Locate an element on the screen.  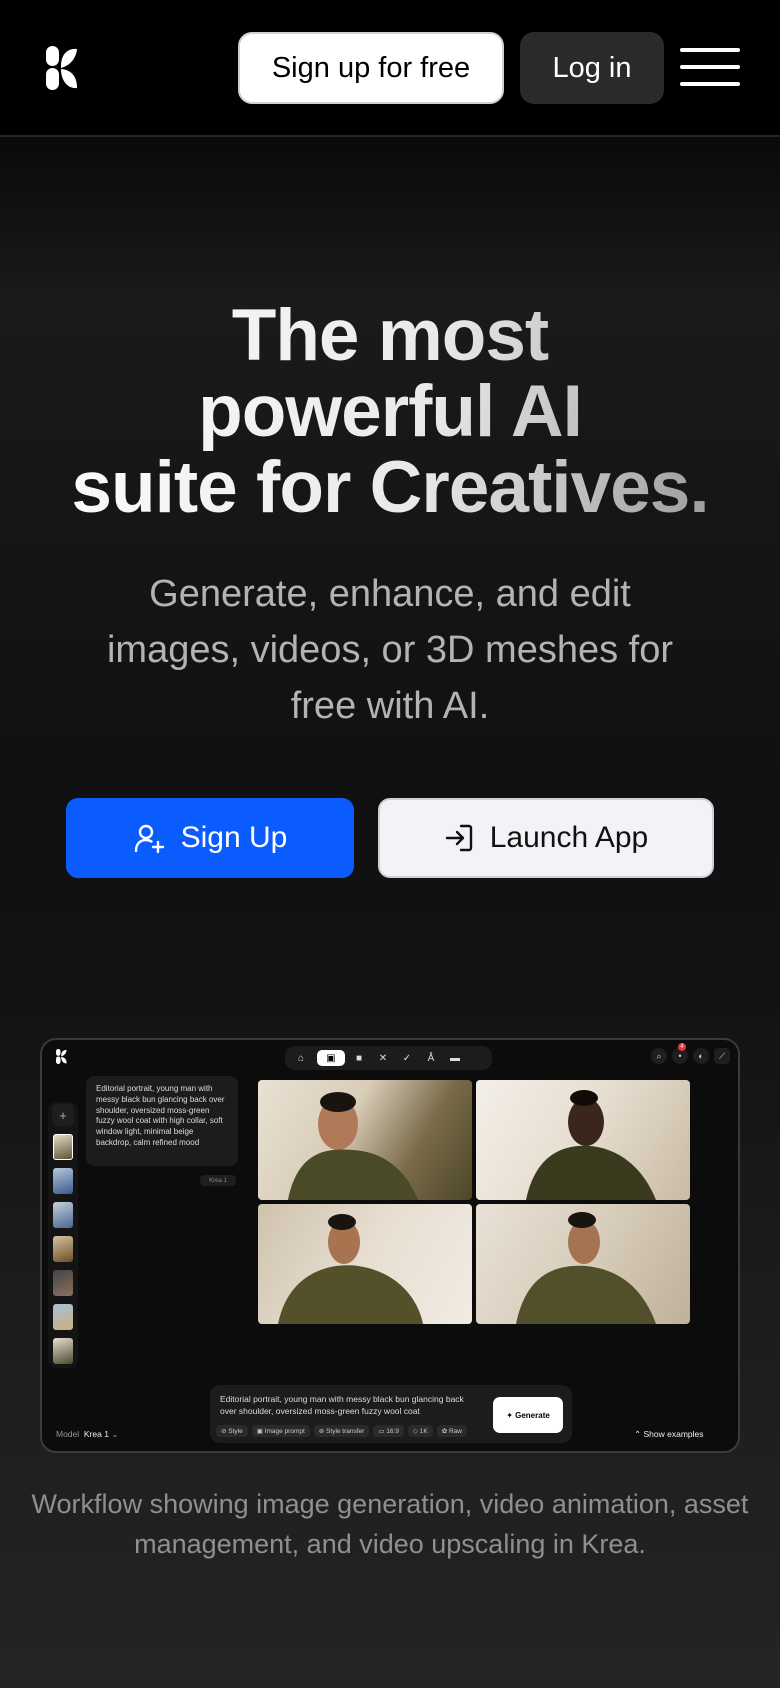
user-plus-icon is located at coordinates (149, 839).